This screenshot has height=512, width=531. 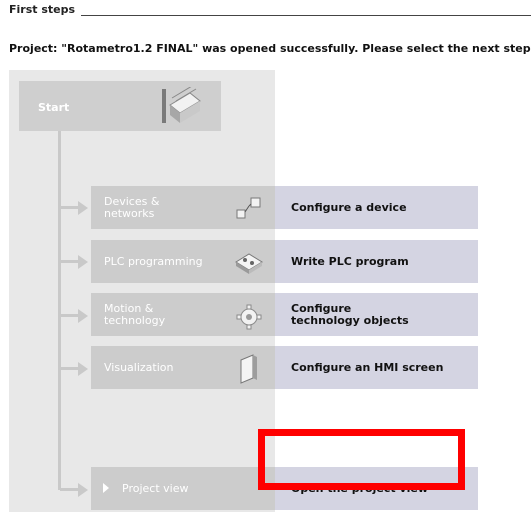 What do you see at coordinates (367, 367) in the screenshot?
I see `action-label: Configure an HMI screen` at bounding box center [367, 367].